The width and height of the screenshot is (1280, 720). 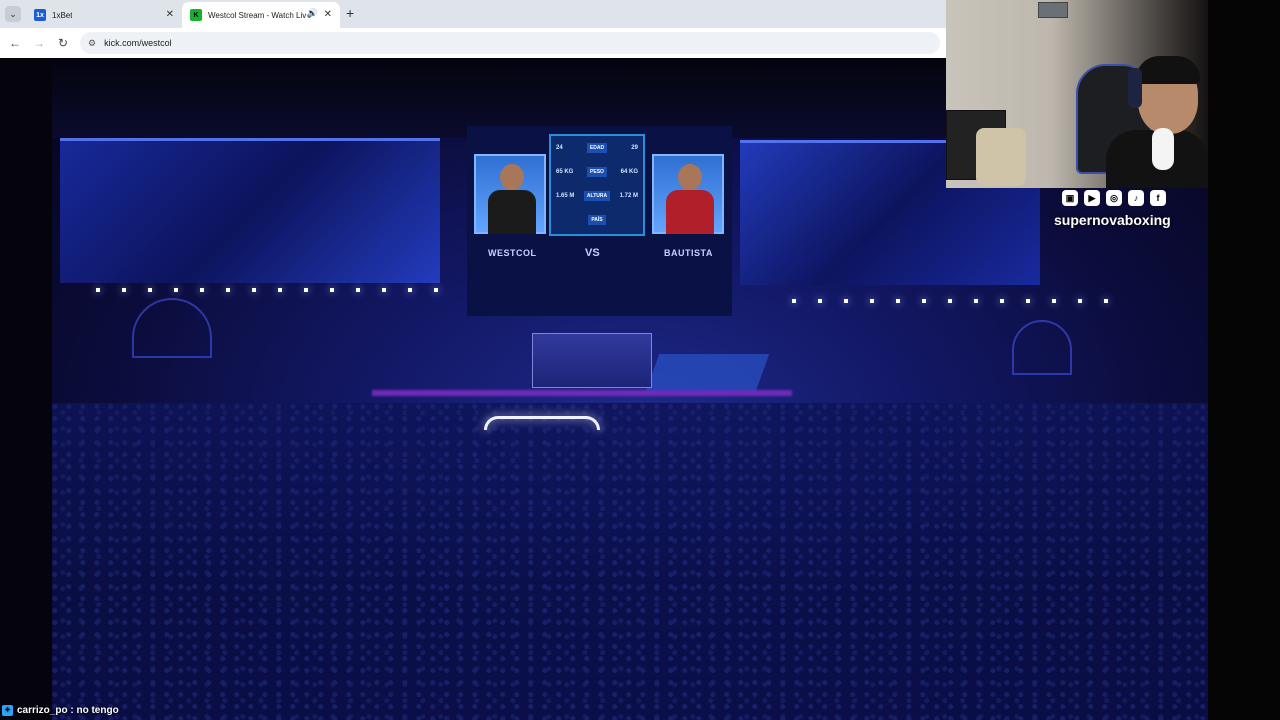 I want to click on stat-row: PAÍS, so click(x=597, y=220).